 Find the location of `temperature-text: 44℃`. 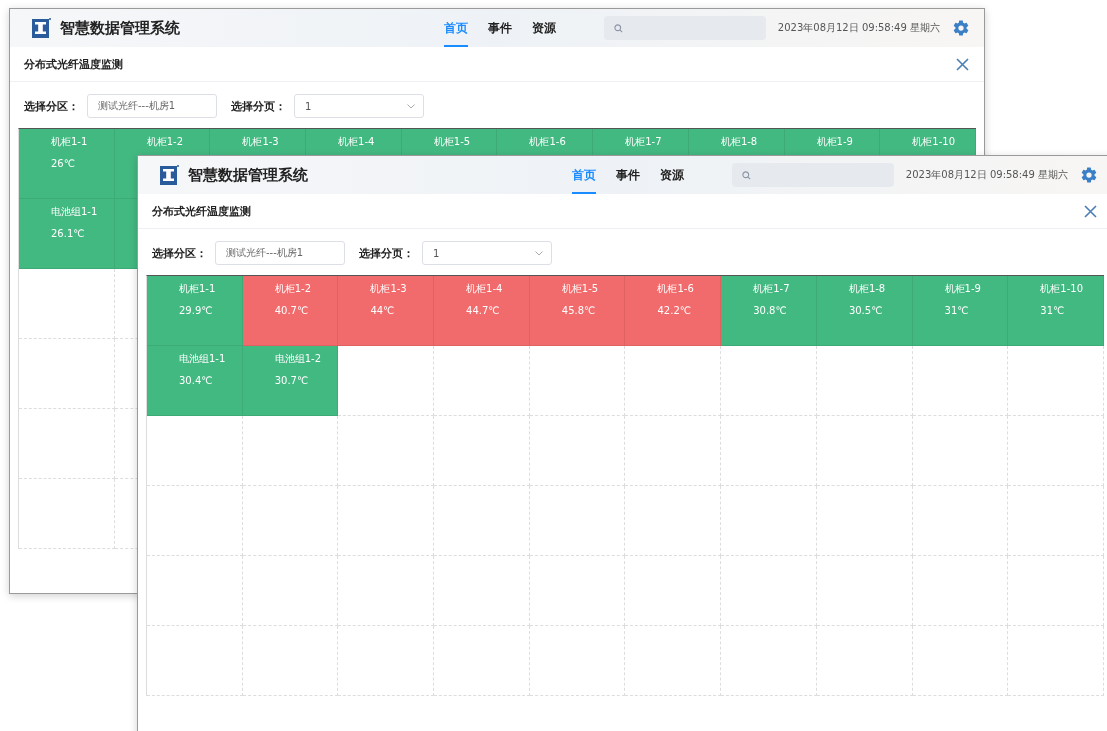

temperature-text: 44℃ is located at coordinates (383, 310).